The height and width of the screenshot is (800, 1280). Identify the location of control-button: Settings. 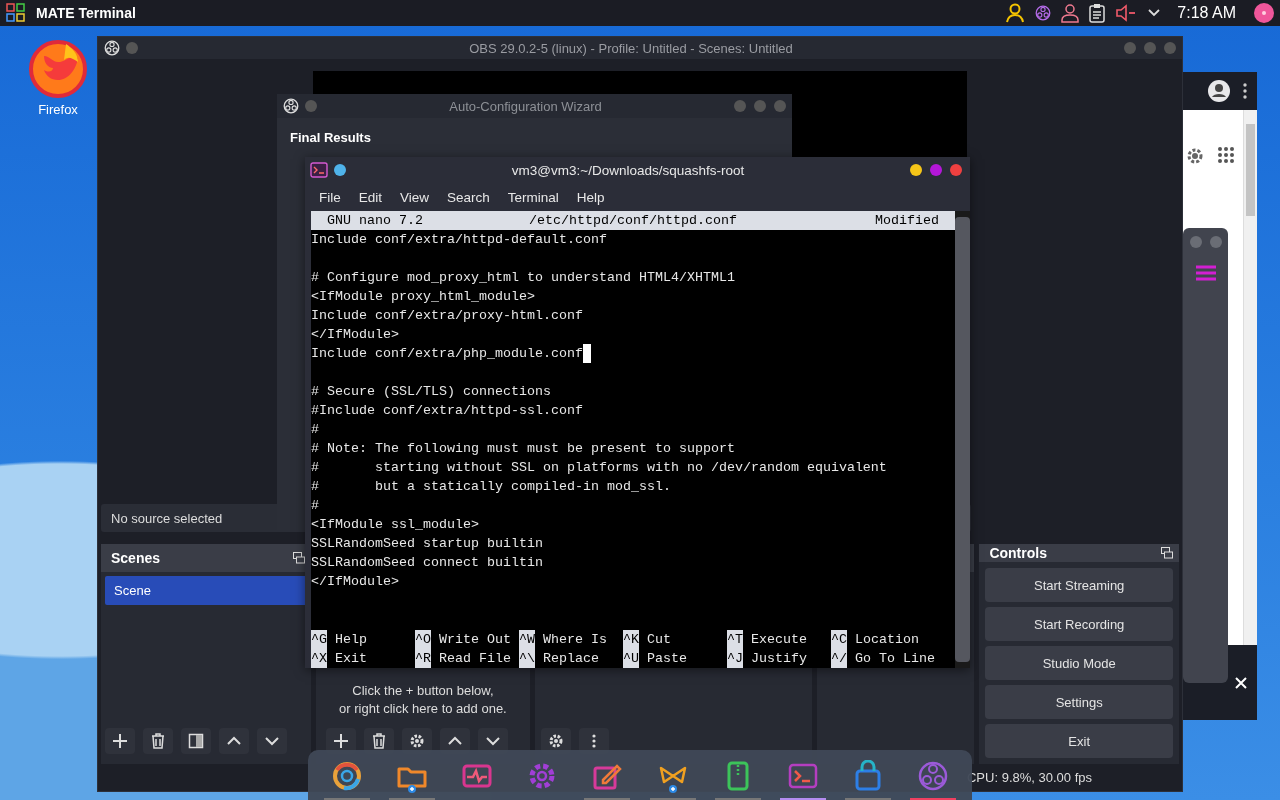
(1079, 702).